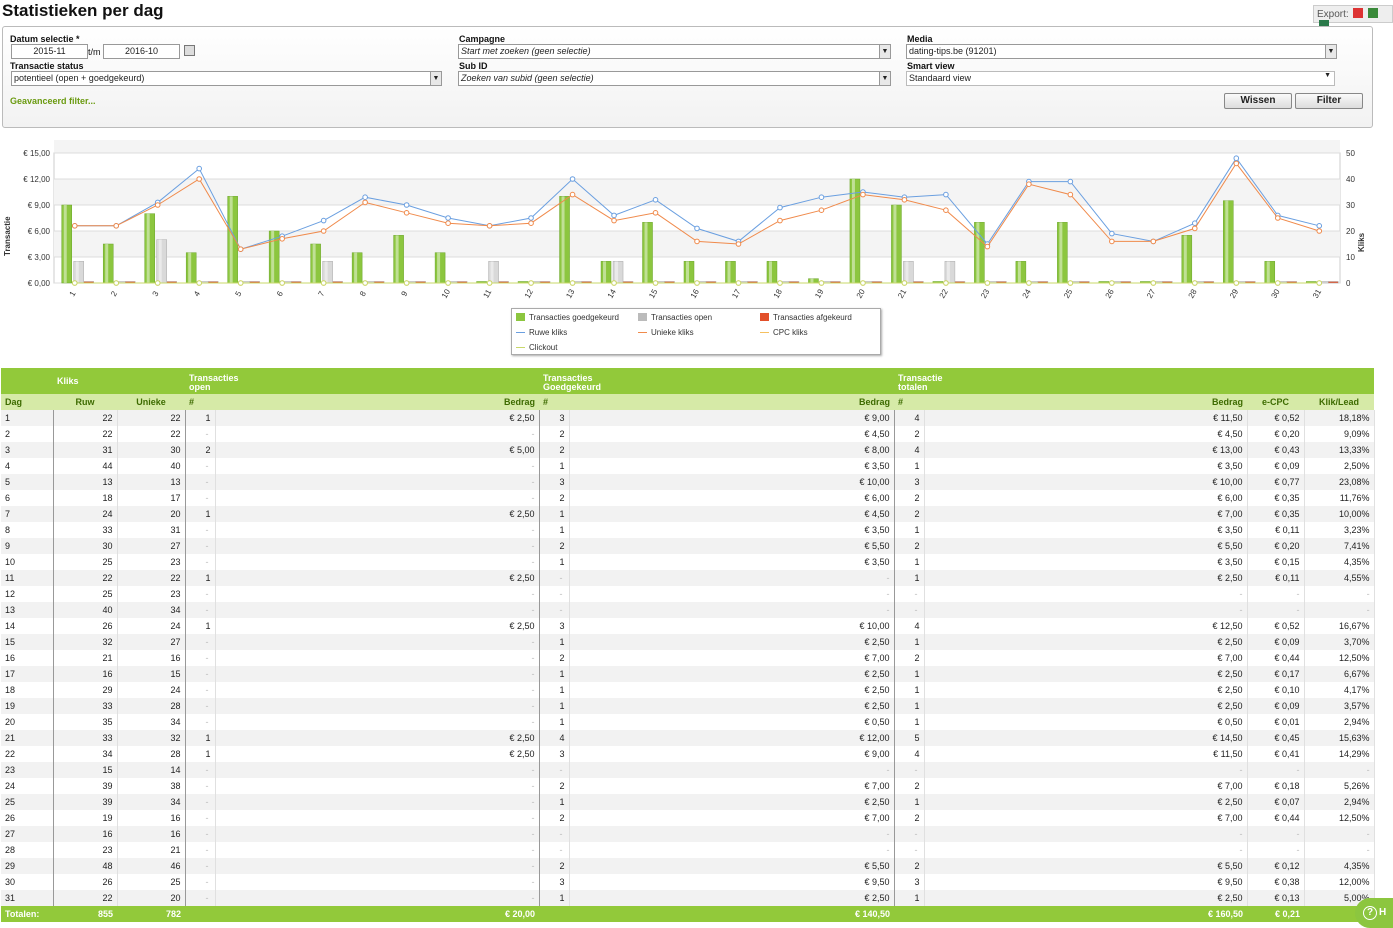 This screenshot has width=1393, height=928. Describe the element at coordinates (674, 78) in the screenshot. I see `subid-select: Zoeken van subid (geen selectie) ▼` at that location.